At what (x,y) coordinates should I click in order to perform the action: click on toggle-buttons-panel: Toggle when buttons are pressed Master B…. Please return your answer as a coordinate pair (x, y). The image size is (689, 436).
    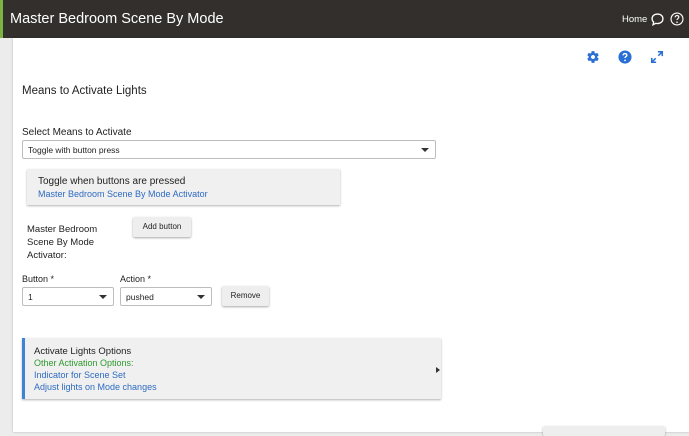
    Looking at the image, I should click on (183, 187).